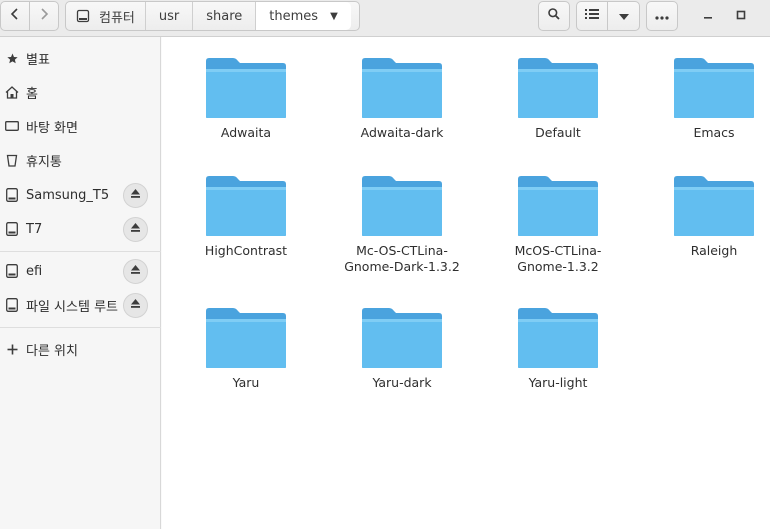  I want to click on forward-button, so click(44, 16).